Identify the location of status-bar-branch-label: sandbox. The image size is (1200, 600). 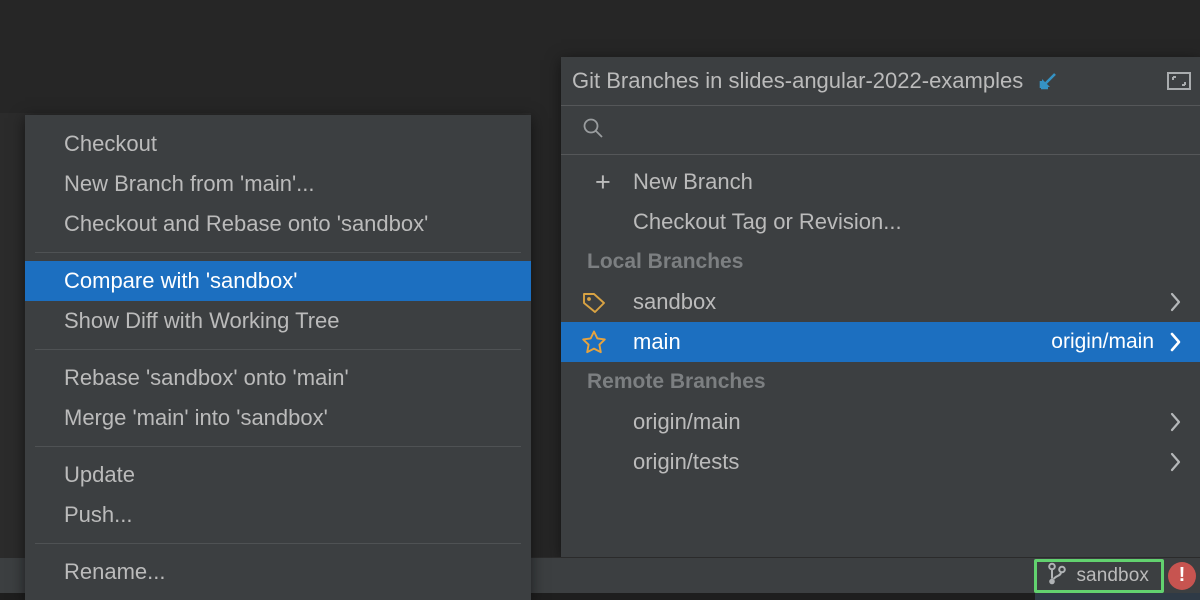
(1112, 575).